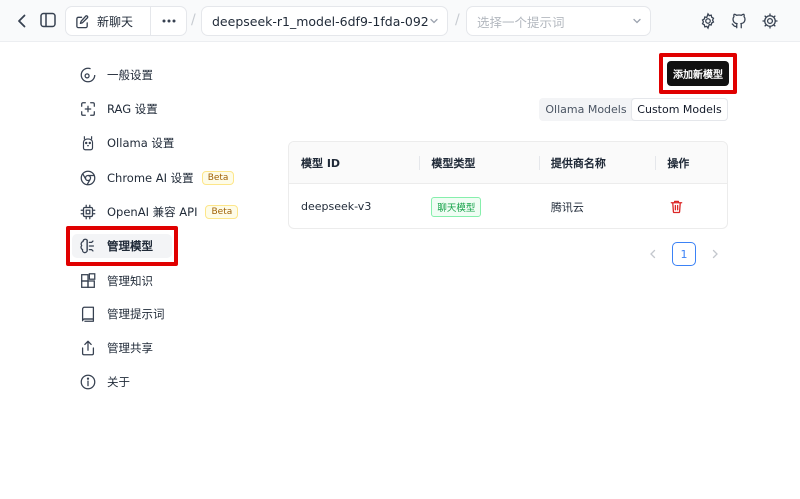 The height and width of the screenshot is (499, 800). I want to click on previous-page-icon, so click(653, 254).